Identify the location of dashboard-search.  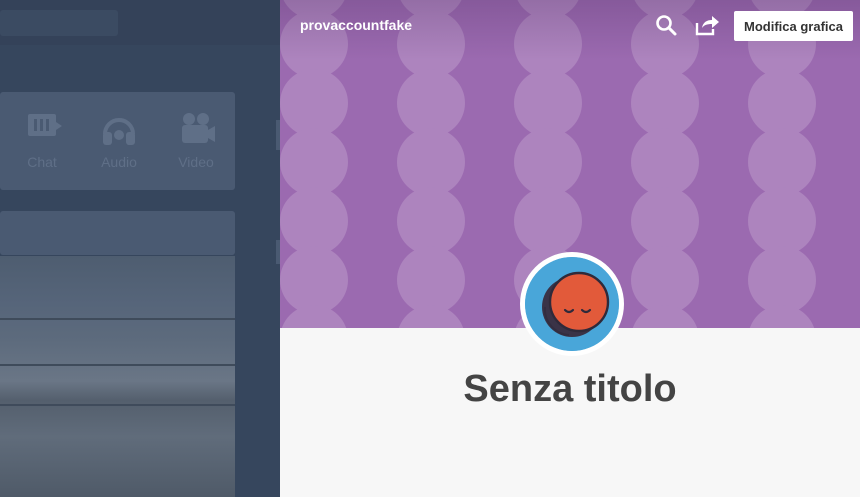
(59, 23).